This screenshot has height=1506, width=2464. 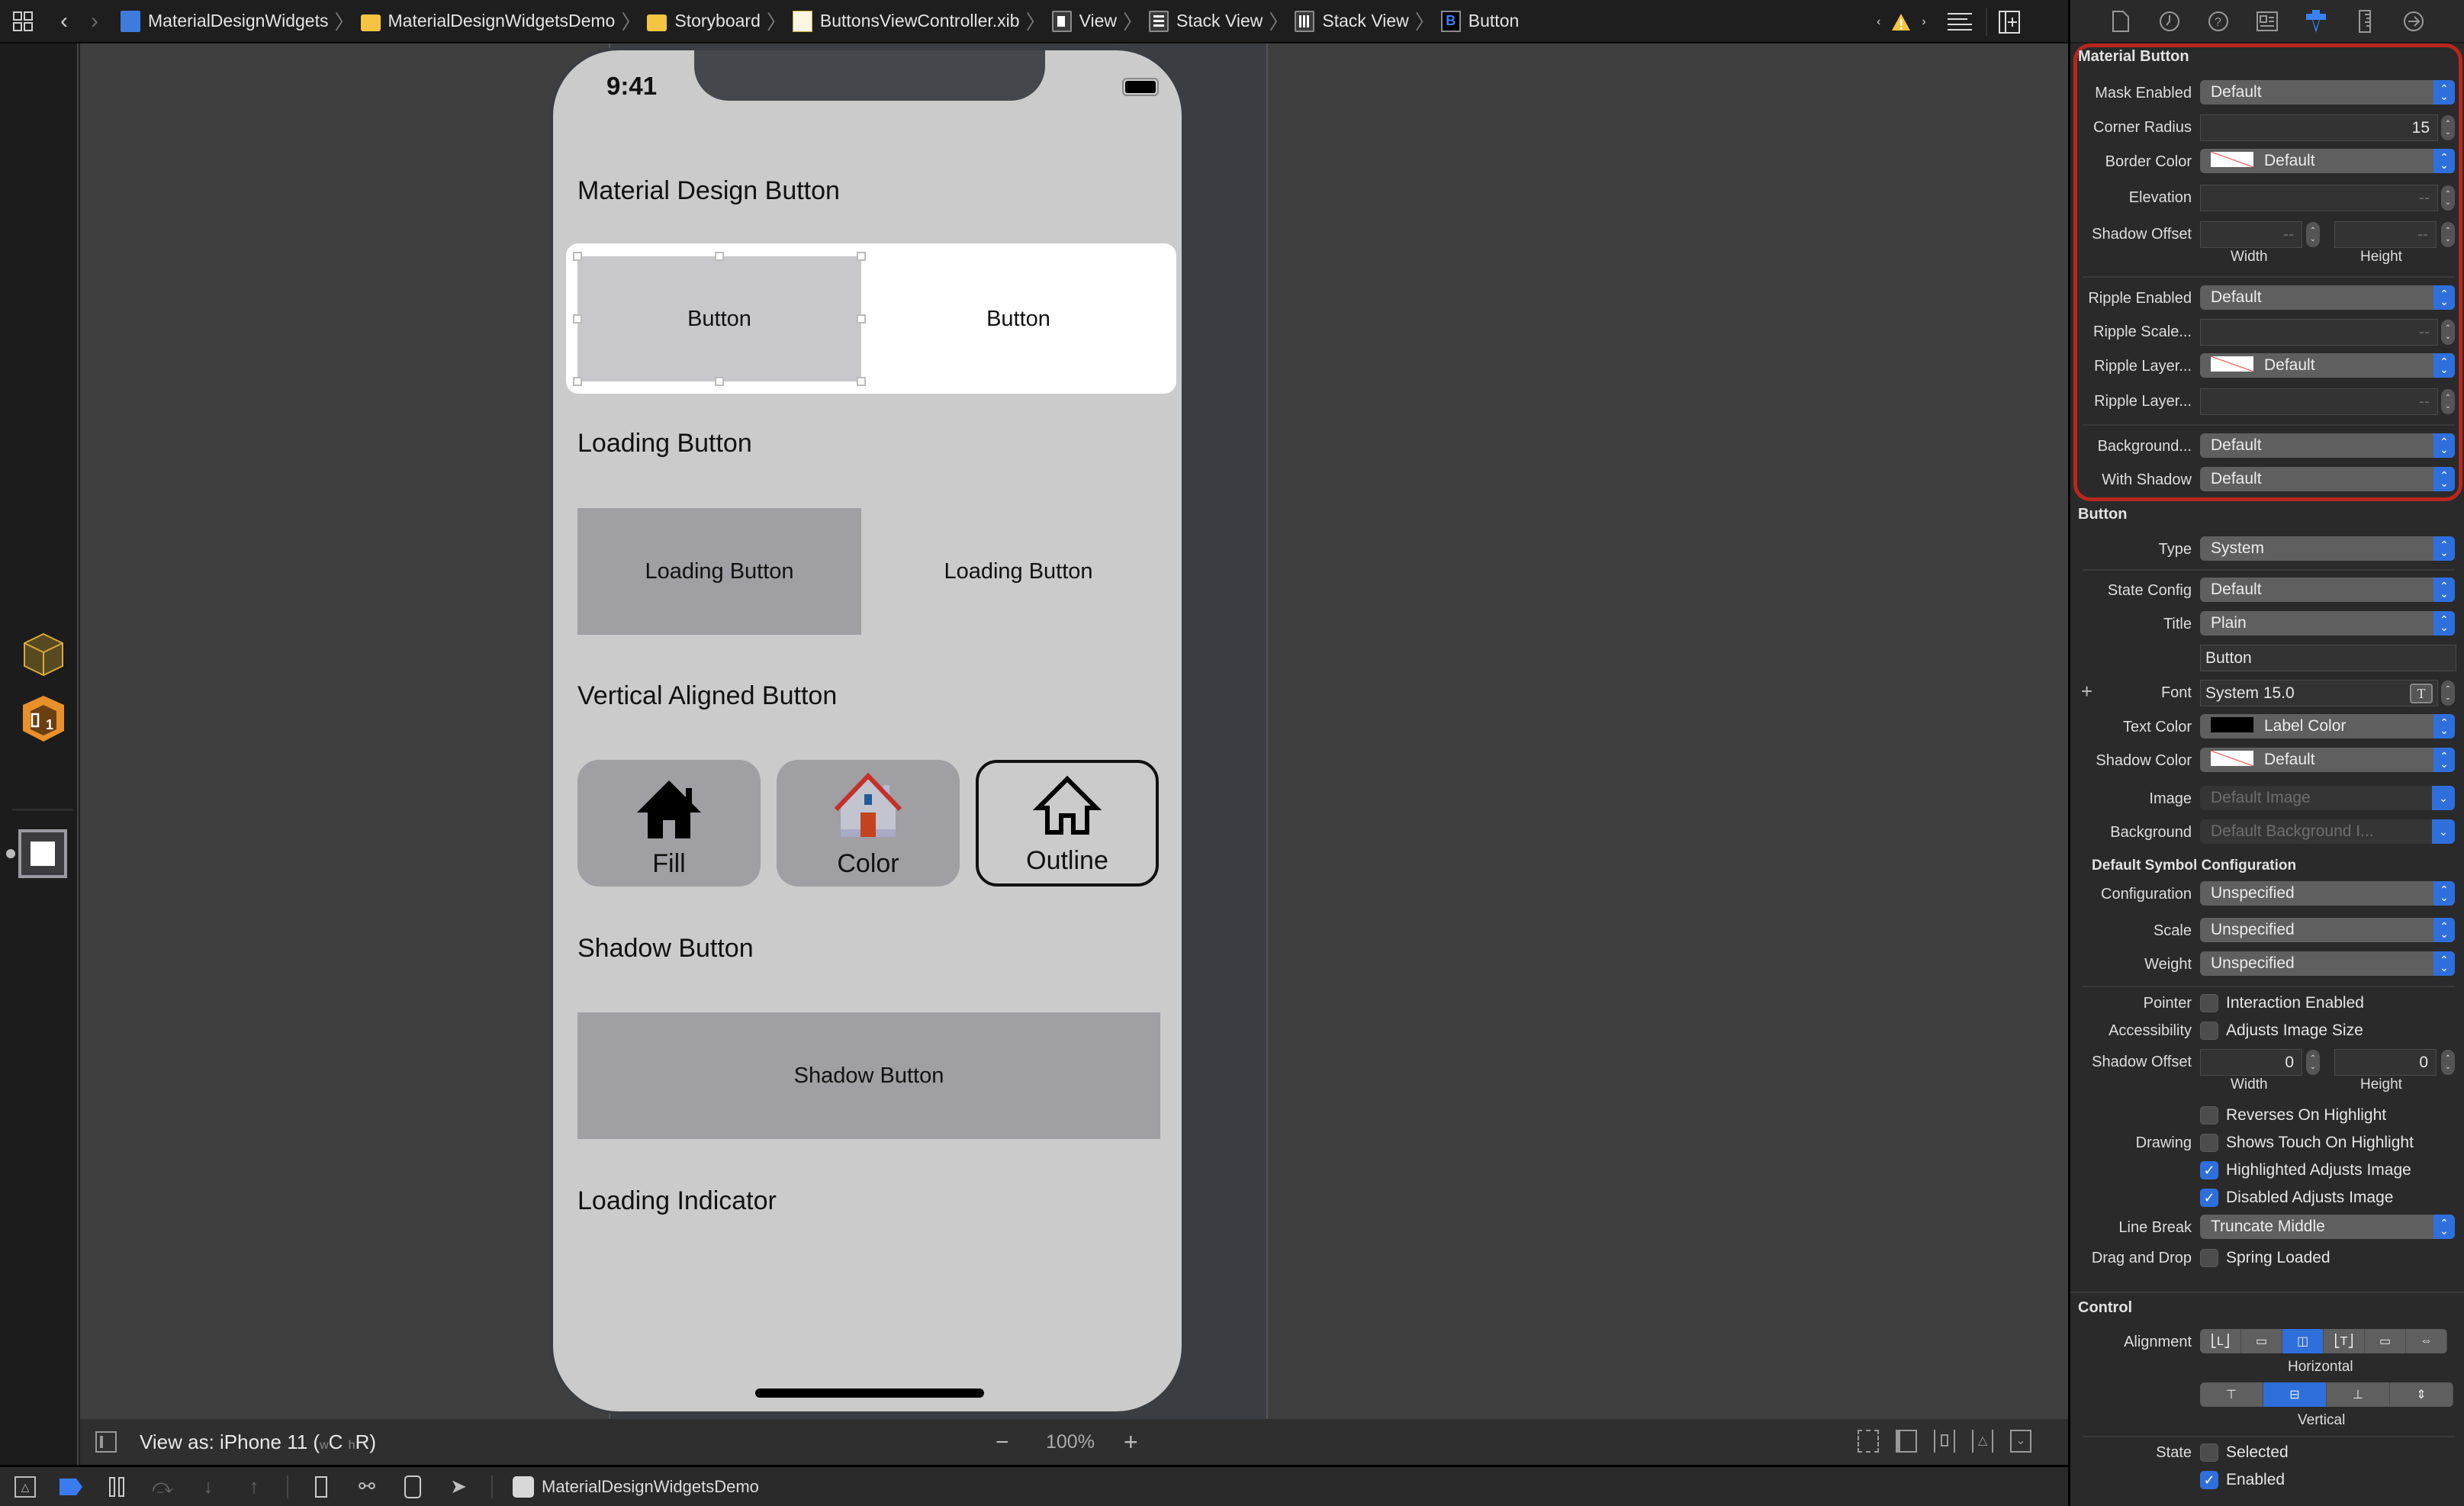 I want to click on file-inspector-icon, so click(x=2121, y=21).